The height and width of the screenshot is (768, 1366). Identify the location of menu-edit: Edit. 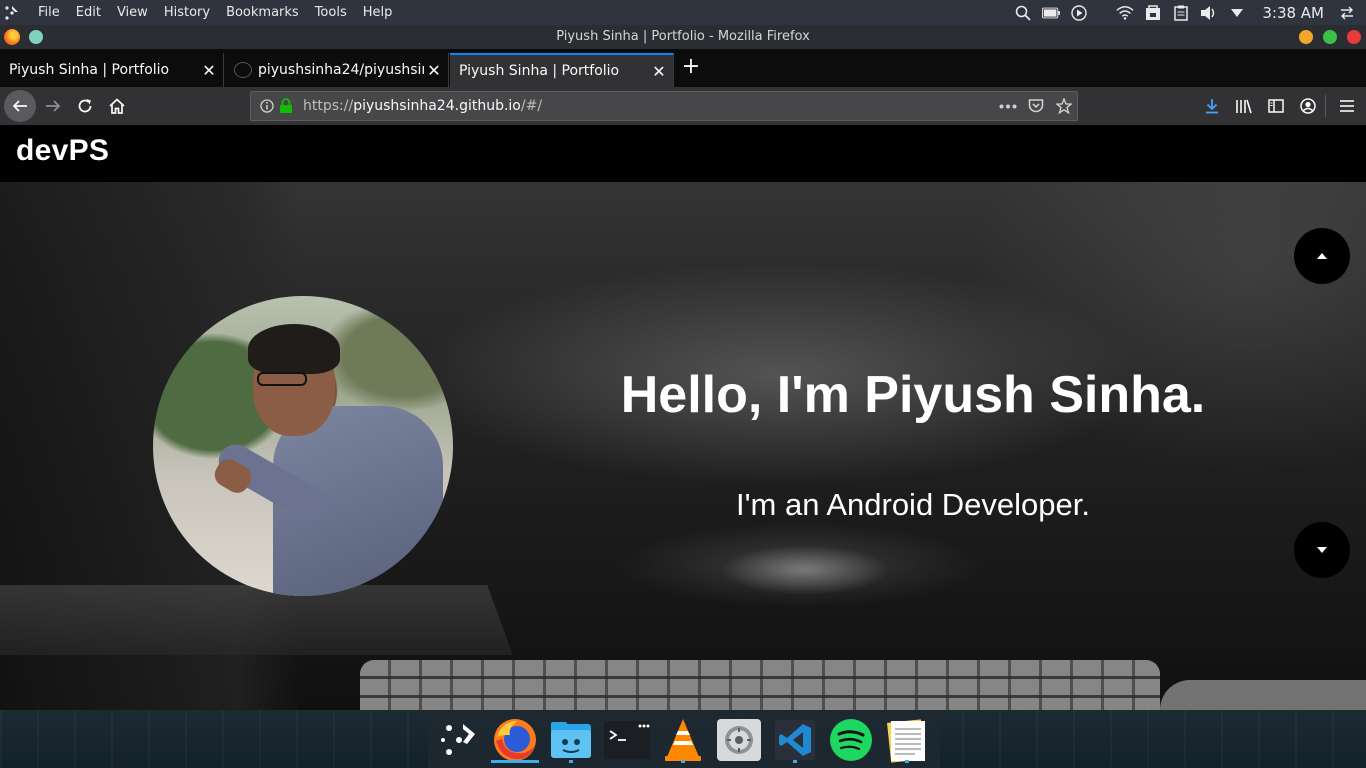
(88, 12).